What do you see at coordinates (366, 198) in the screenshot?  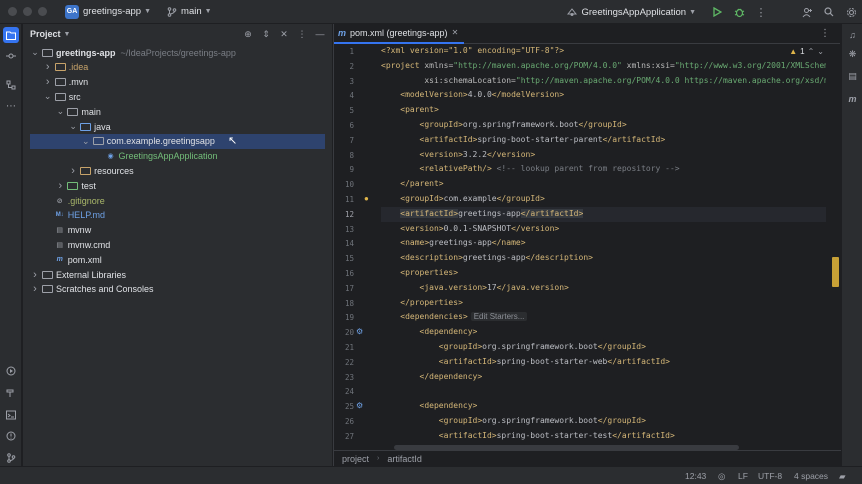 I see `lightbulb-icon: ●` at bounding box center [366, 198].